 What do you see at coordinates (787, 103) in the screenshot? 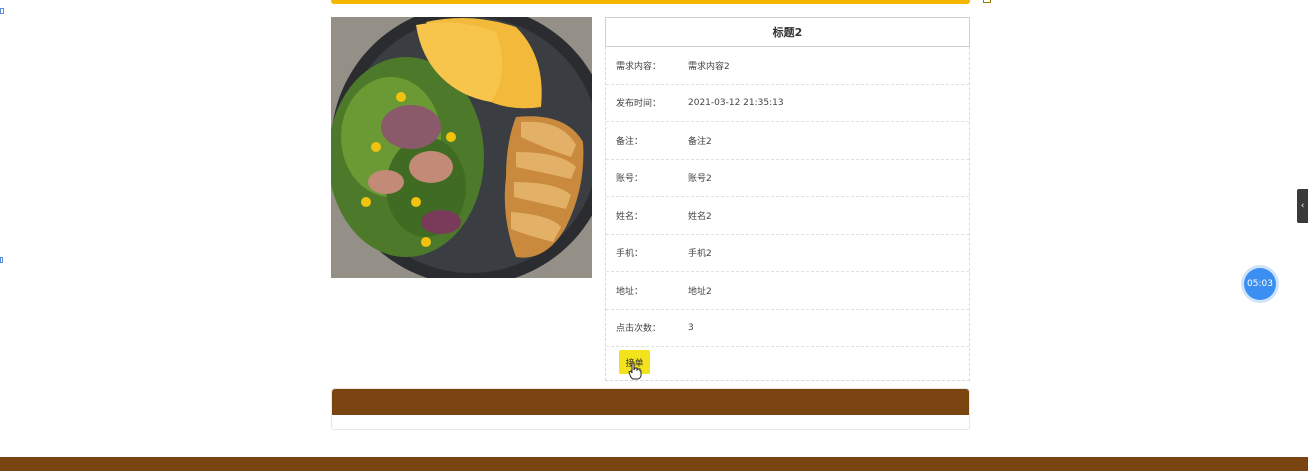
I see `detail-row-publish-time: 发布时间： 2021-03-12 21:35:13` at bounding box center [787, 103].